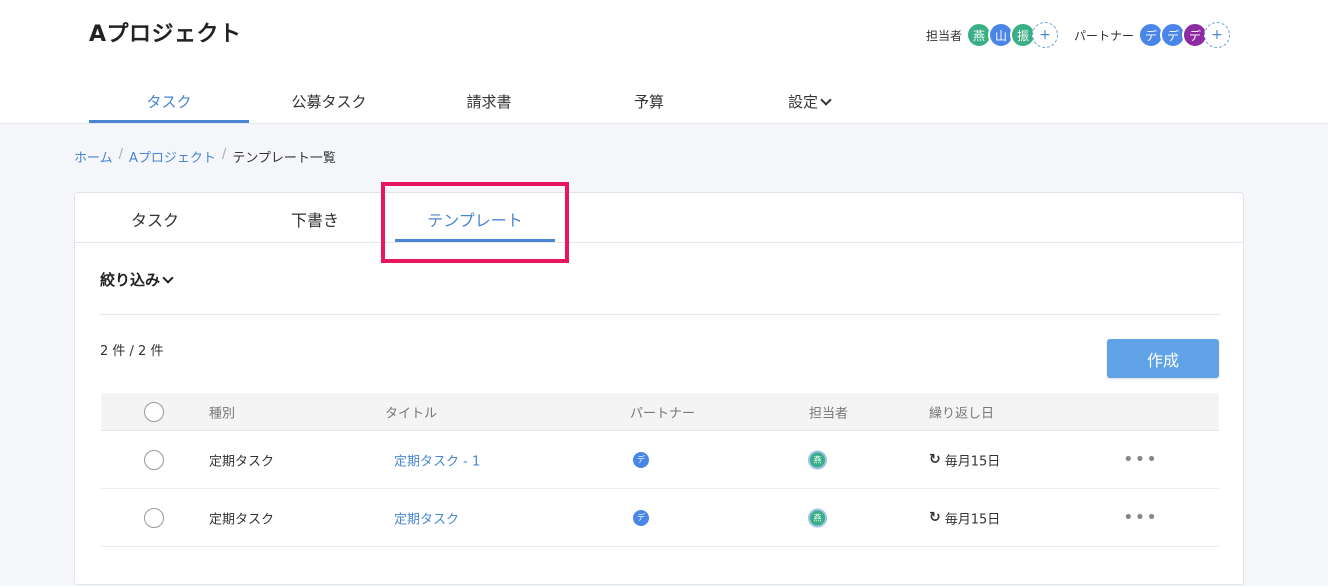 This screenshot has height=586, width=1328. What do you see at coordinates (169, 100) in the screenshot?
I see `tab-tasks: タスク` at bounding box center [169, 100].